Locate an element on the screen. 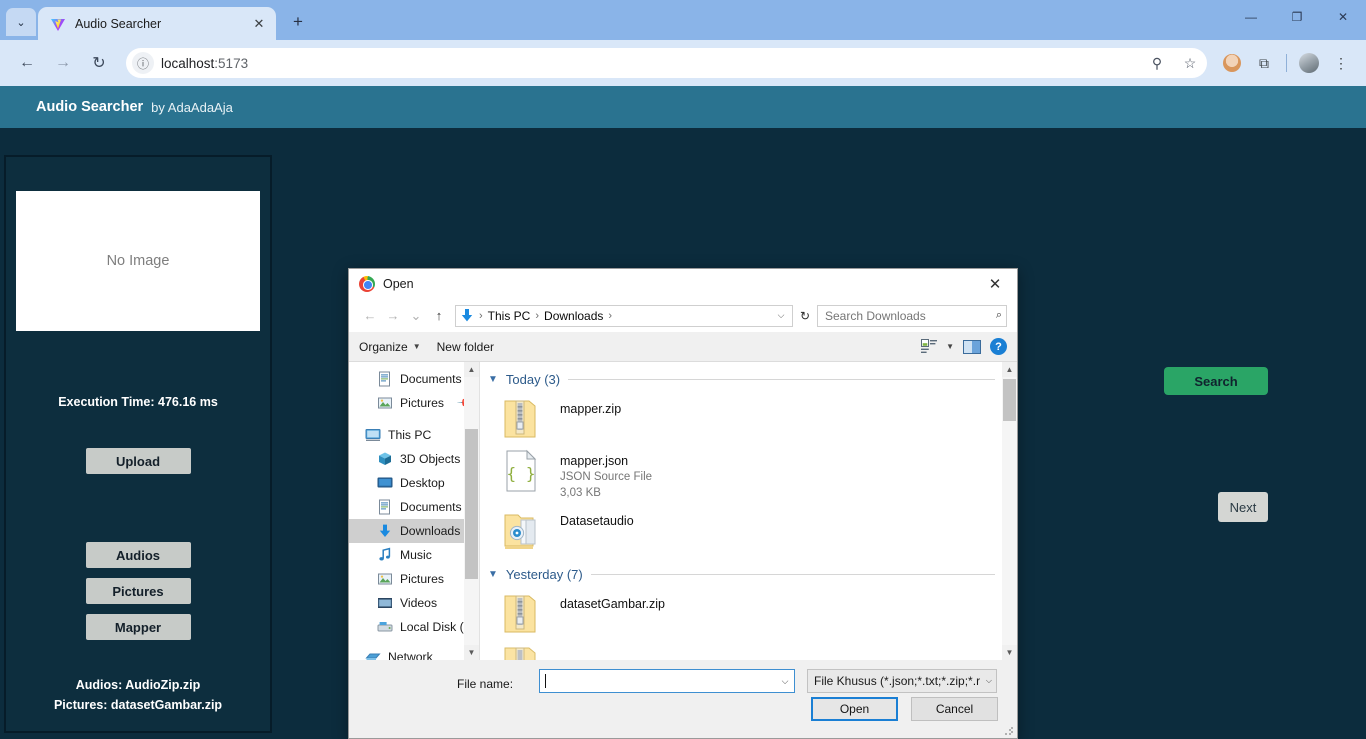 Image resolution: width=1366 pixels, height=739 pixels. preview-pane-icon is located at coordinates (972, 346).